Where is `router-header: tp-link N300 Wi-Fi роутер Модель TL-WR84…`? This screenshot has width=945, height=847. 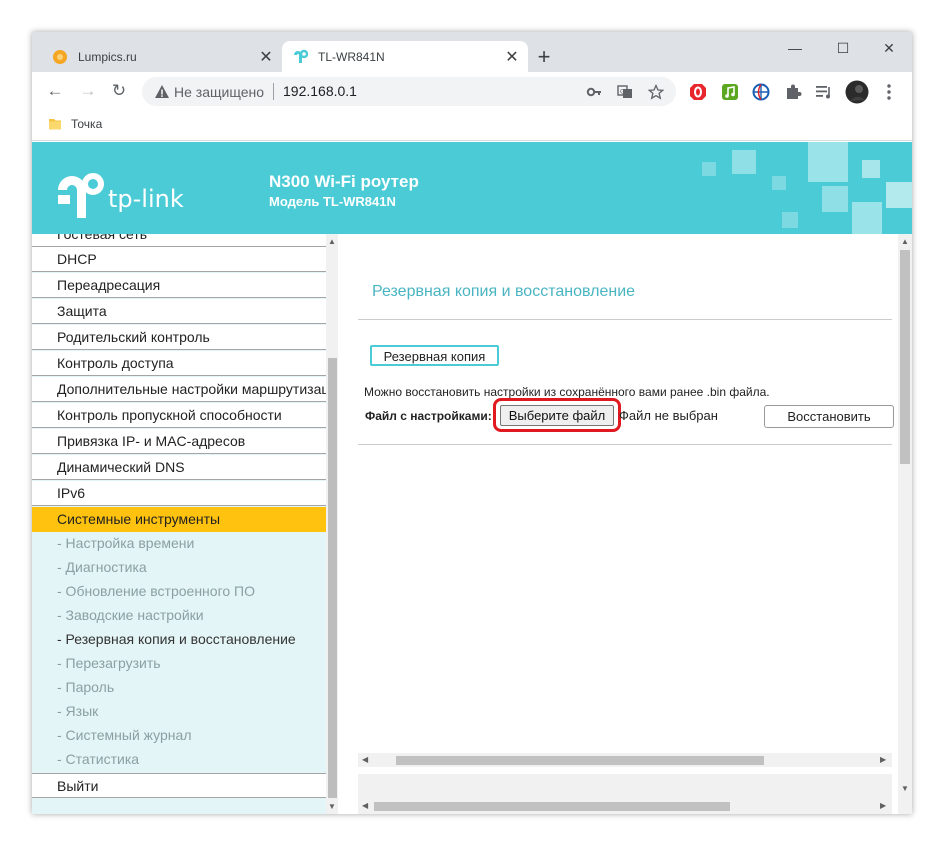
router-header: tp-link N300 Wi-Fi роутер Модель TL-WR84… is located at coordinates (472, 188).